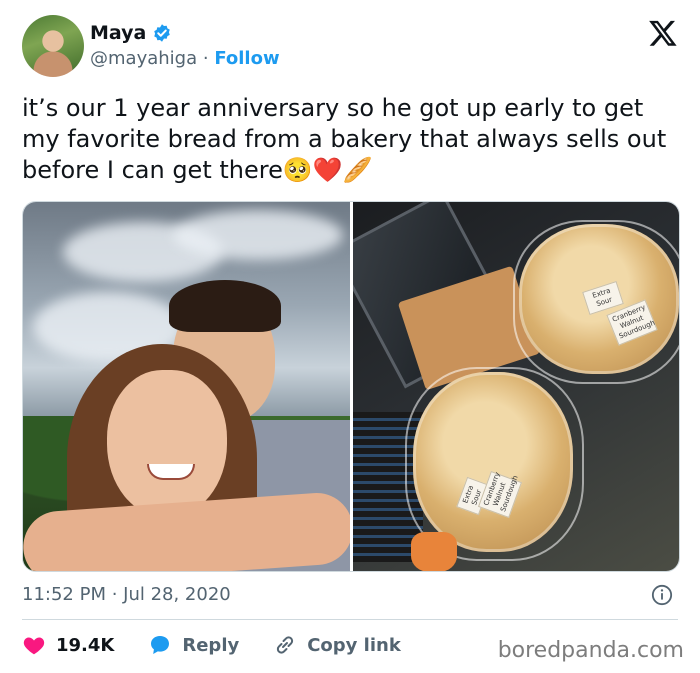 The image size is (700, 673). Describe the element at coordinates (211, 645) in the screenshot. I see `reply-label: Reply` at that location.